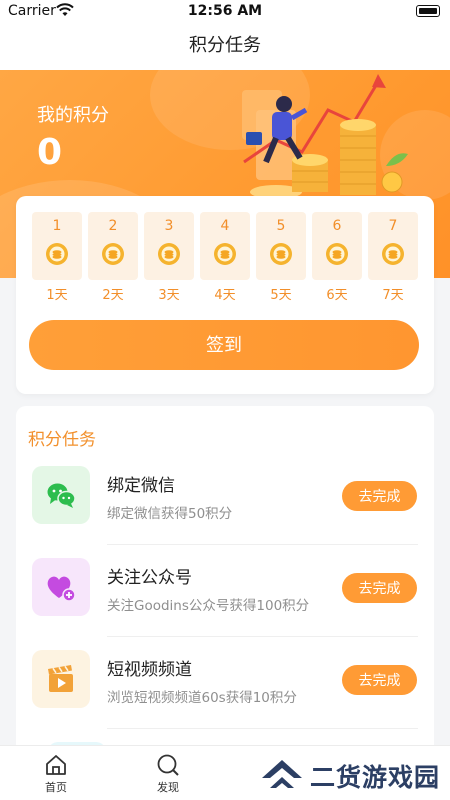  I want to click on signin-button: 签到, so click(224, 345).